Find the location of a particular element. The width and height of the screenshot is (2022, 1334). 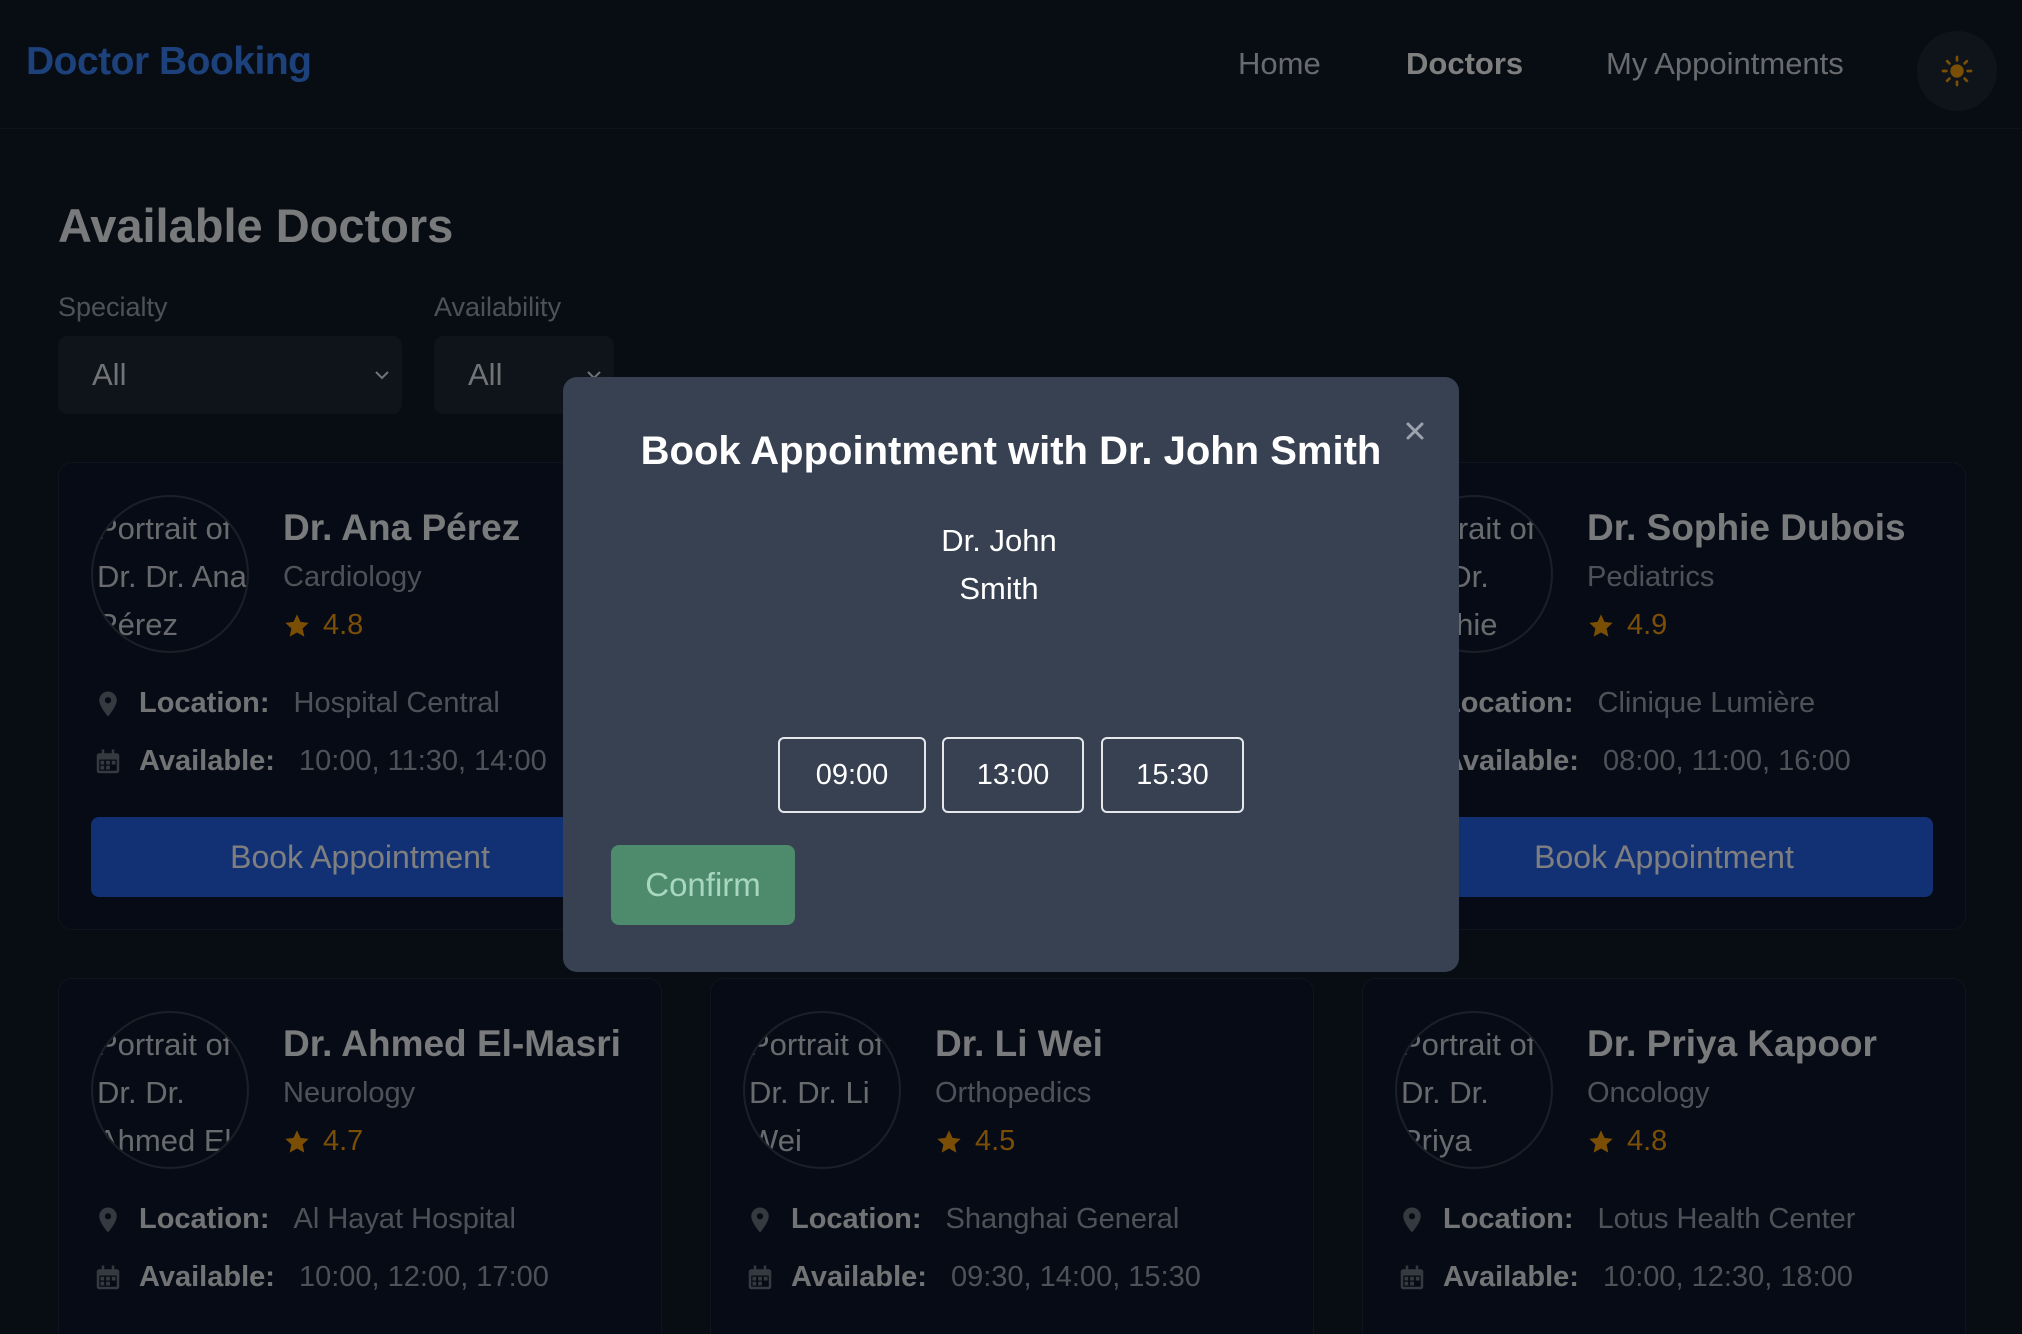

confirm-button: Confirm is located at coordinates (703, 885).